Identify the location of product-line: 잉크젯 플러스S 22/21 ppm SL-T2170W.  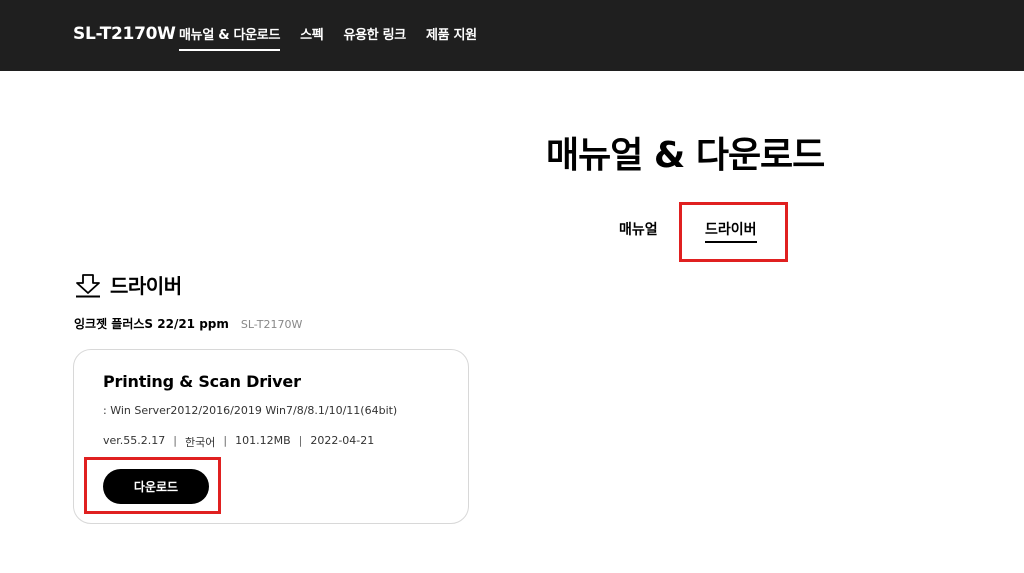
(188, 323).